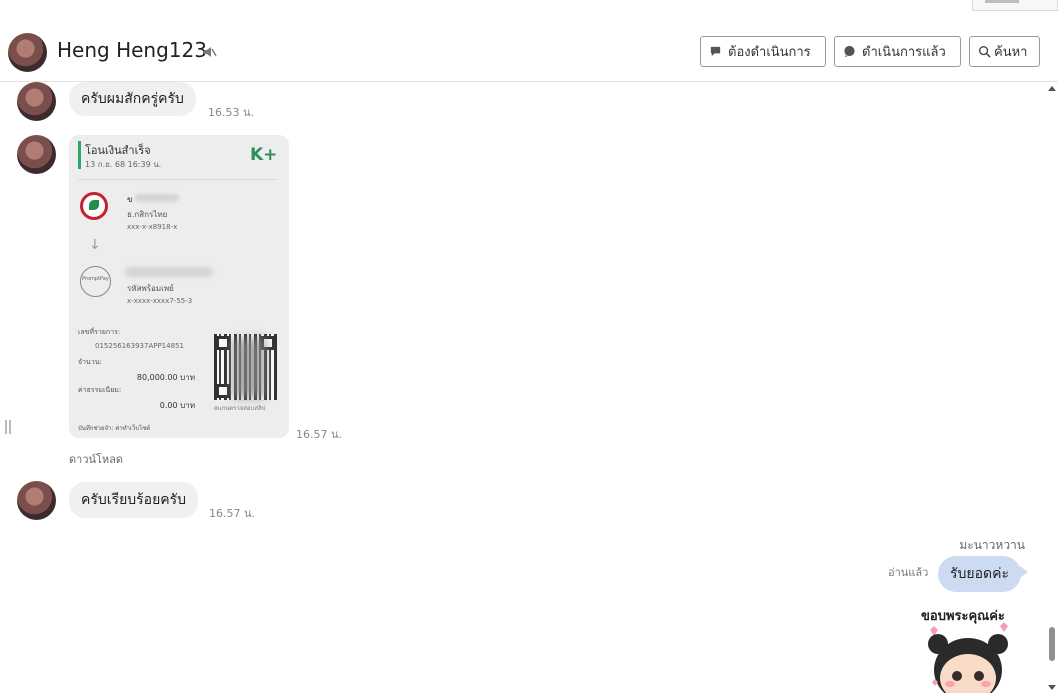 This screenshot has width=1058, height=693. Describe the element at coordinates (114, 428) in the screenshot. I see `slip-footer: บันทึกช่วยจำ: ค่าทำเว็บไซต์` at that location.